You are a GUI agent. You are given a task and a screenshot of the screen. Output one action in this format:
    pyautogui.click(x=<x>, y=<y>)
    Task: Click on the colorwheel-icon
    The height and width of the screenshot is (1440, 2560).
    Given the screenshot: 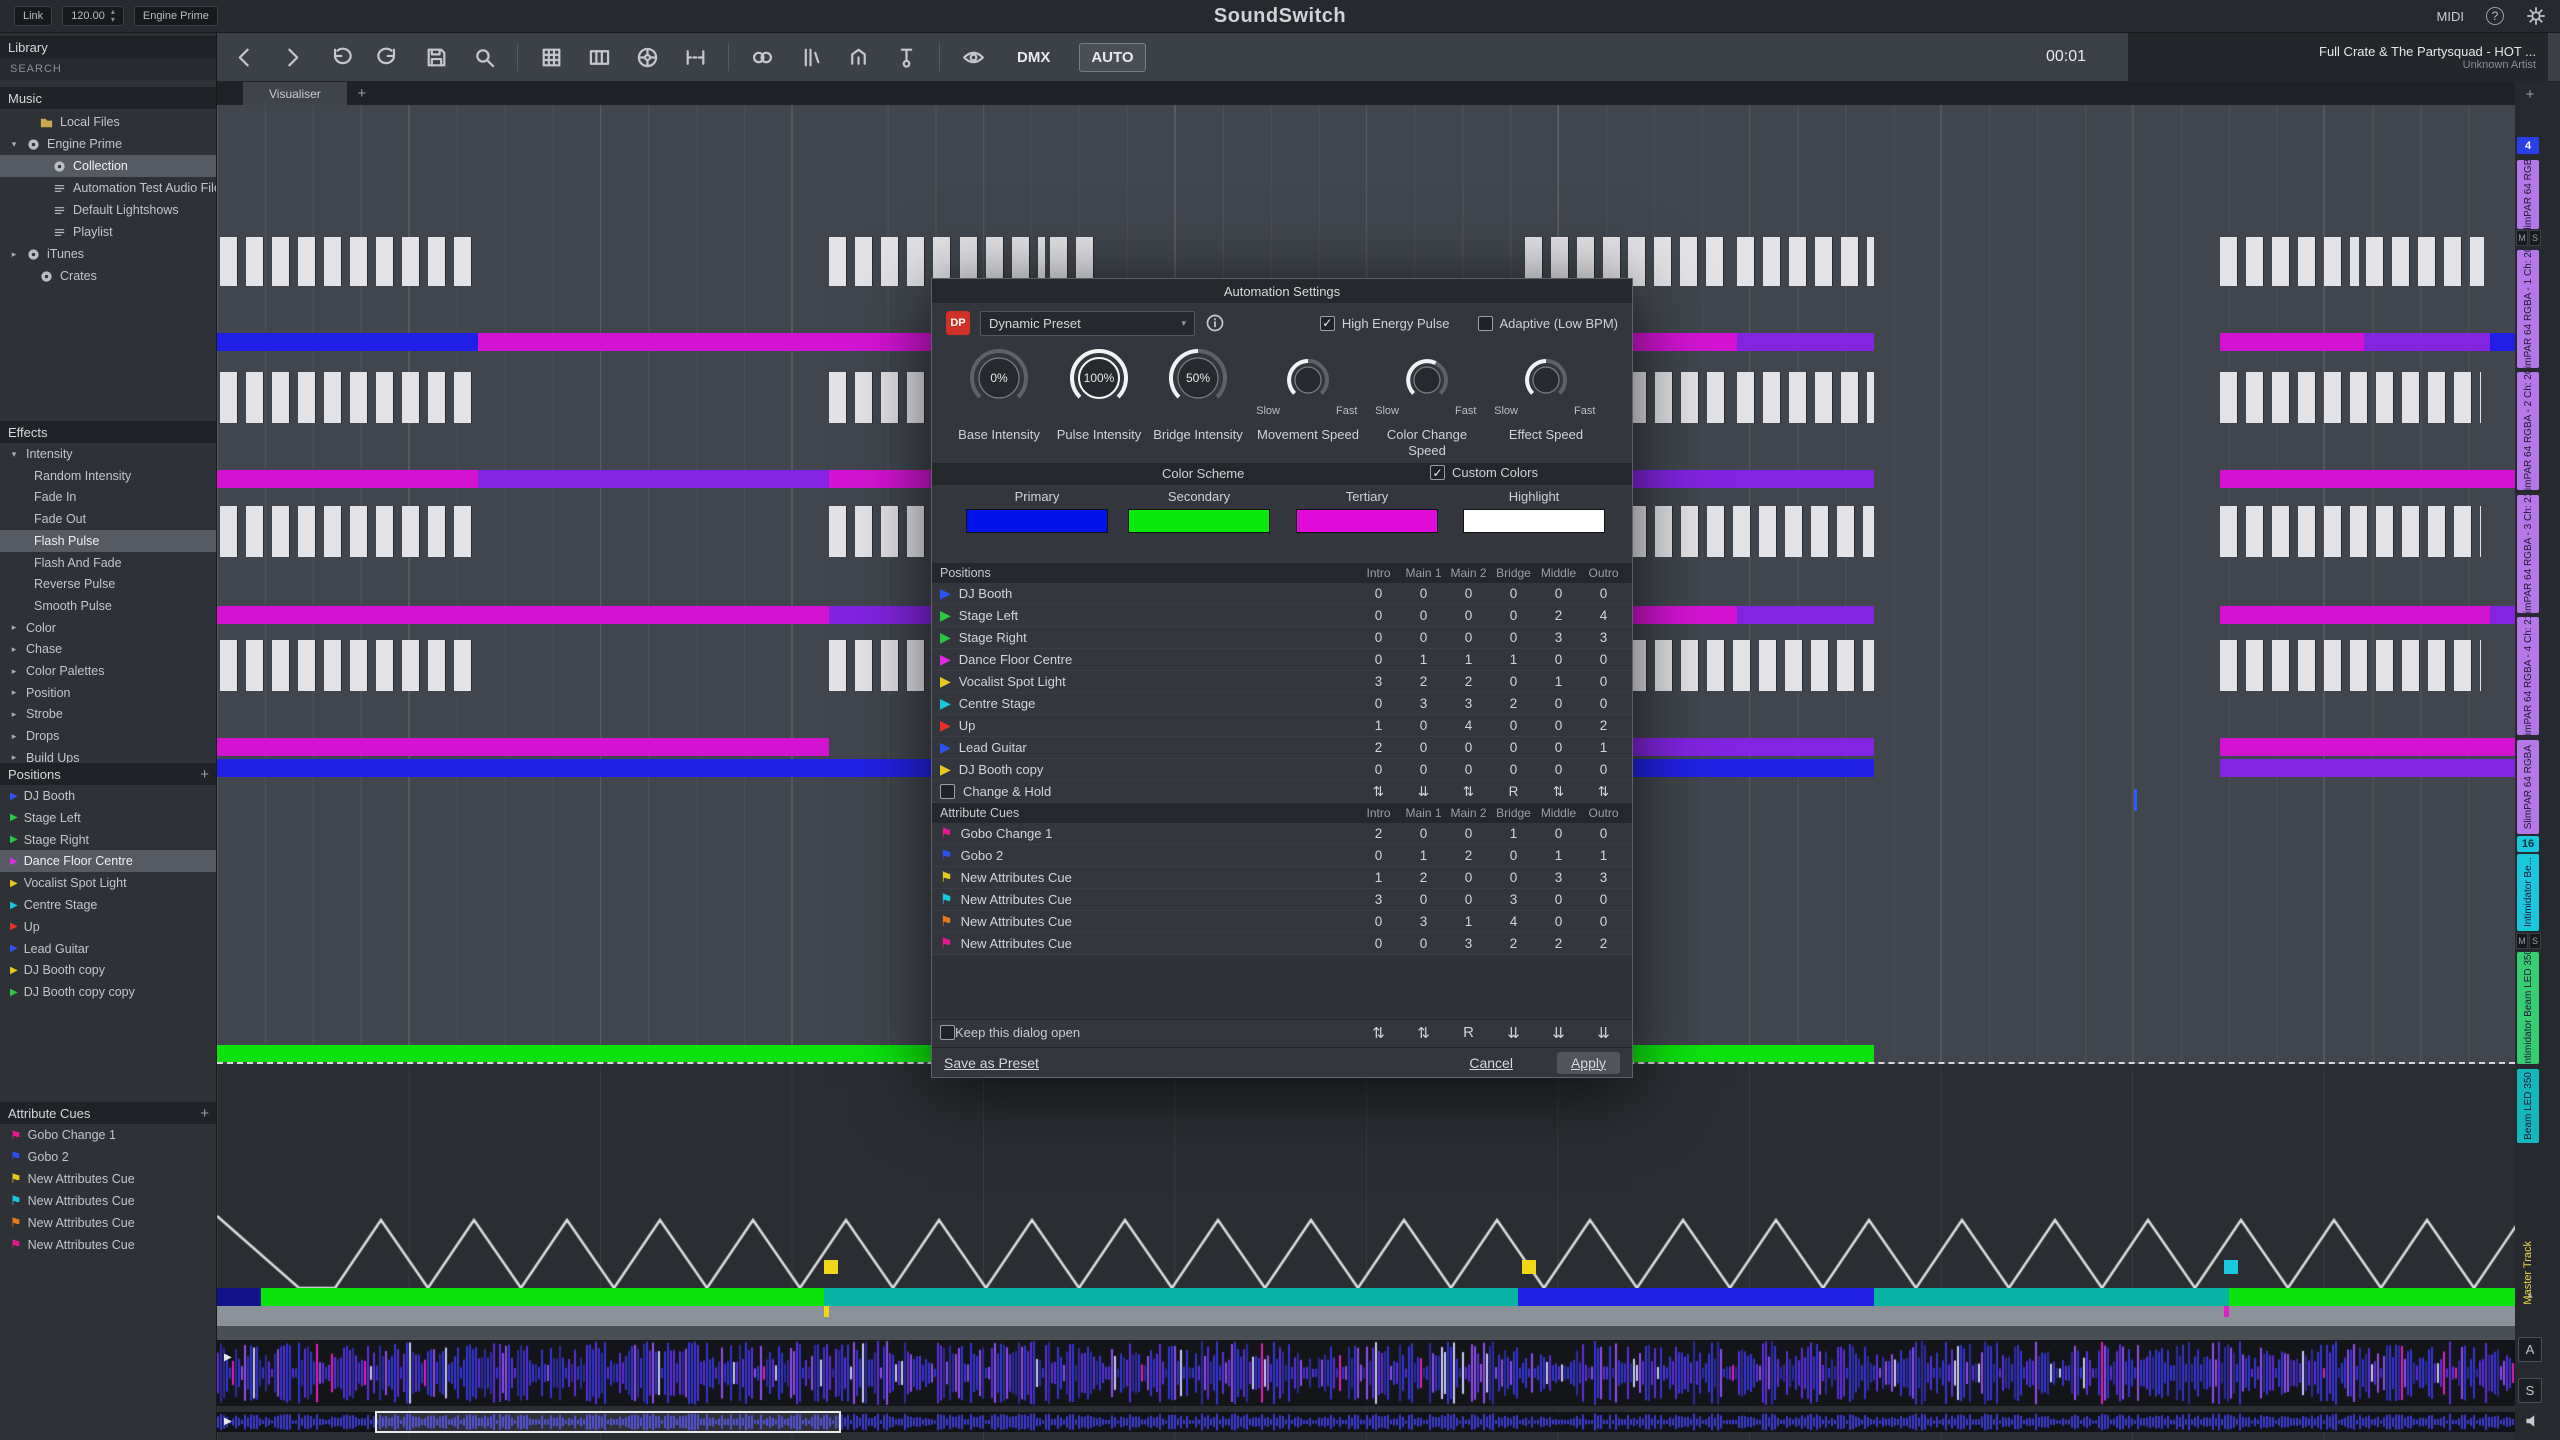 What is the action you would take?
    pyautogui.click(x=647, y=57)
    